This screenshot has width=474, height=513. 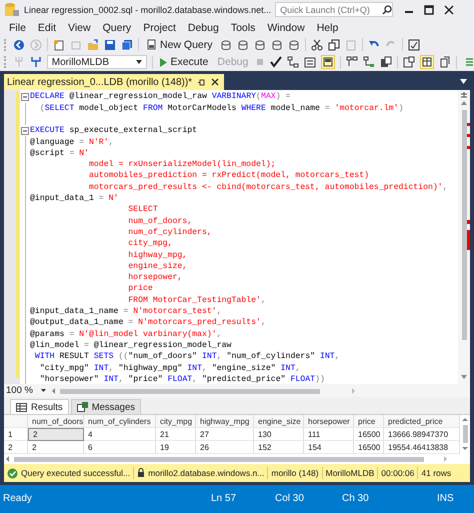 What do you see at coordinates (154, 278) in the screenshot?
I see `code-line: horsepower,` at bounding box center [154, 278].